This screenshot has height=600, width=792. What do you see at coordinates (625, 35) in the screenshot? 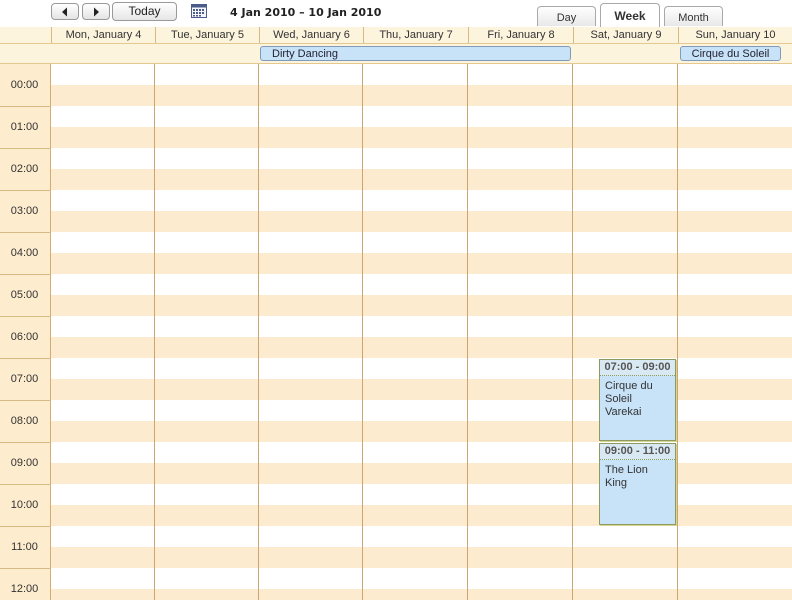
I see `day-header-saturday: Sat, January 9` at bounding box center [625, 35].